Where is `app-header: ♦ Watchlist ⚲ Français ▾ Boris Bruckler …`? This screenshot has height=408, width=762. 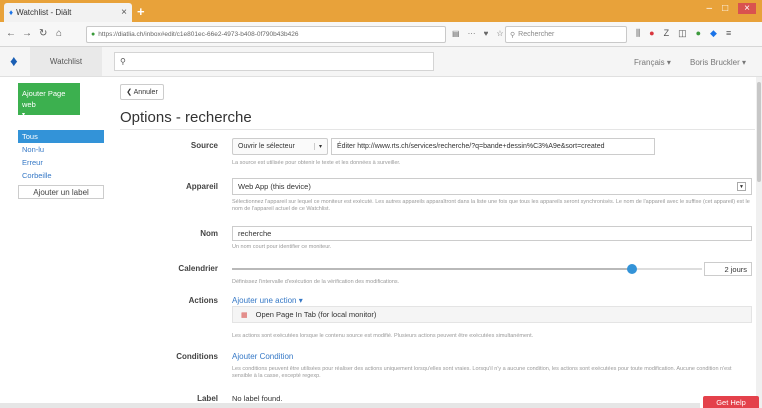
app-header: ♦ Watchlist ⚲ Français ▾ Boris Bruckler … is located at coordinates (381, 62).